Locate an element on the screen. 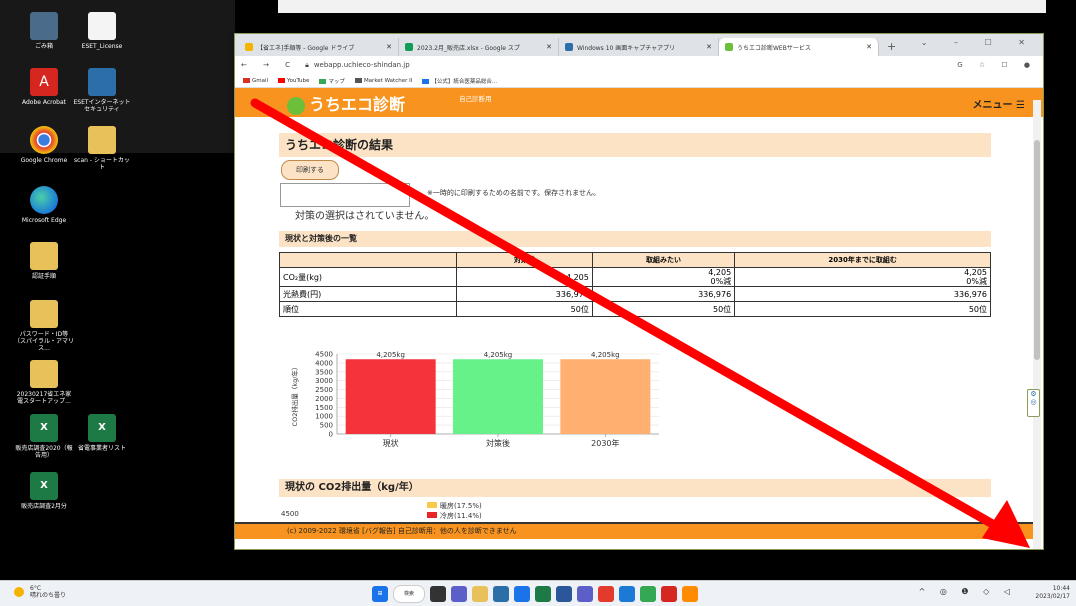 This screenshot has height=606, width=1076. side-widget: ⚙ ◎ is located at coordinates (1033, 403).